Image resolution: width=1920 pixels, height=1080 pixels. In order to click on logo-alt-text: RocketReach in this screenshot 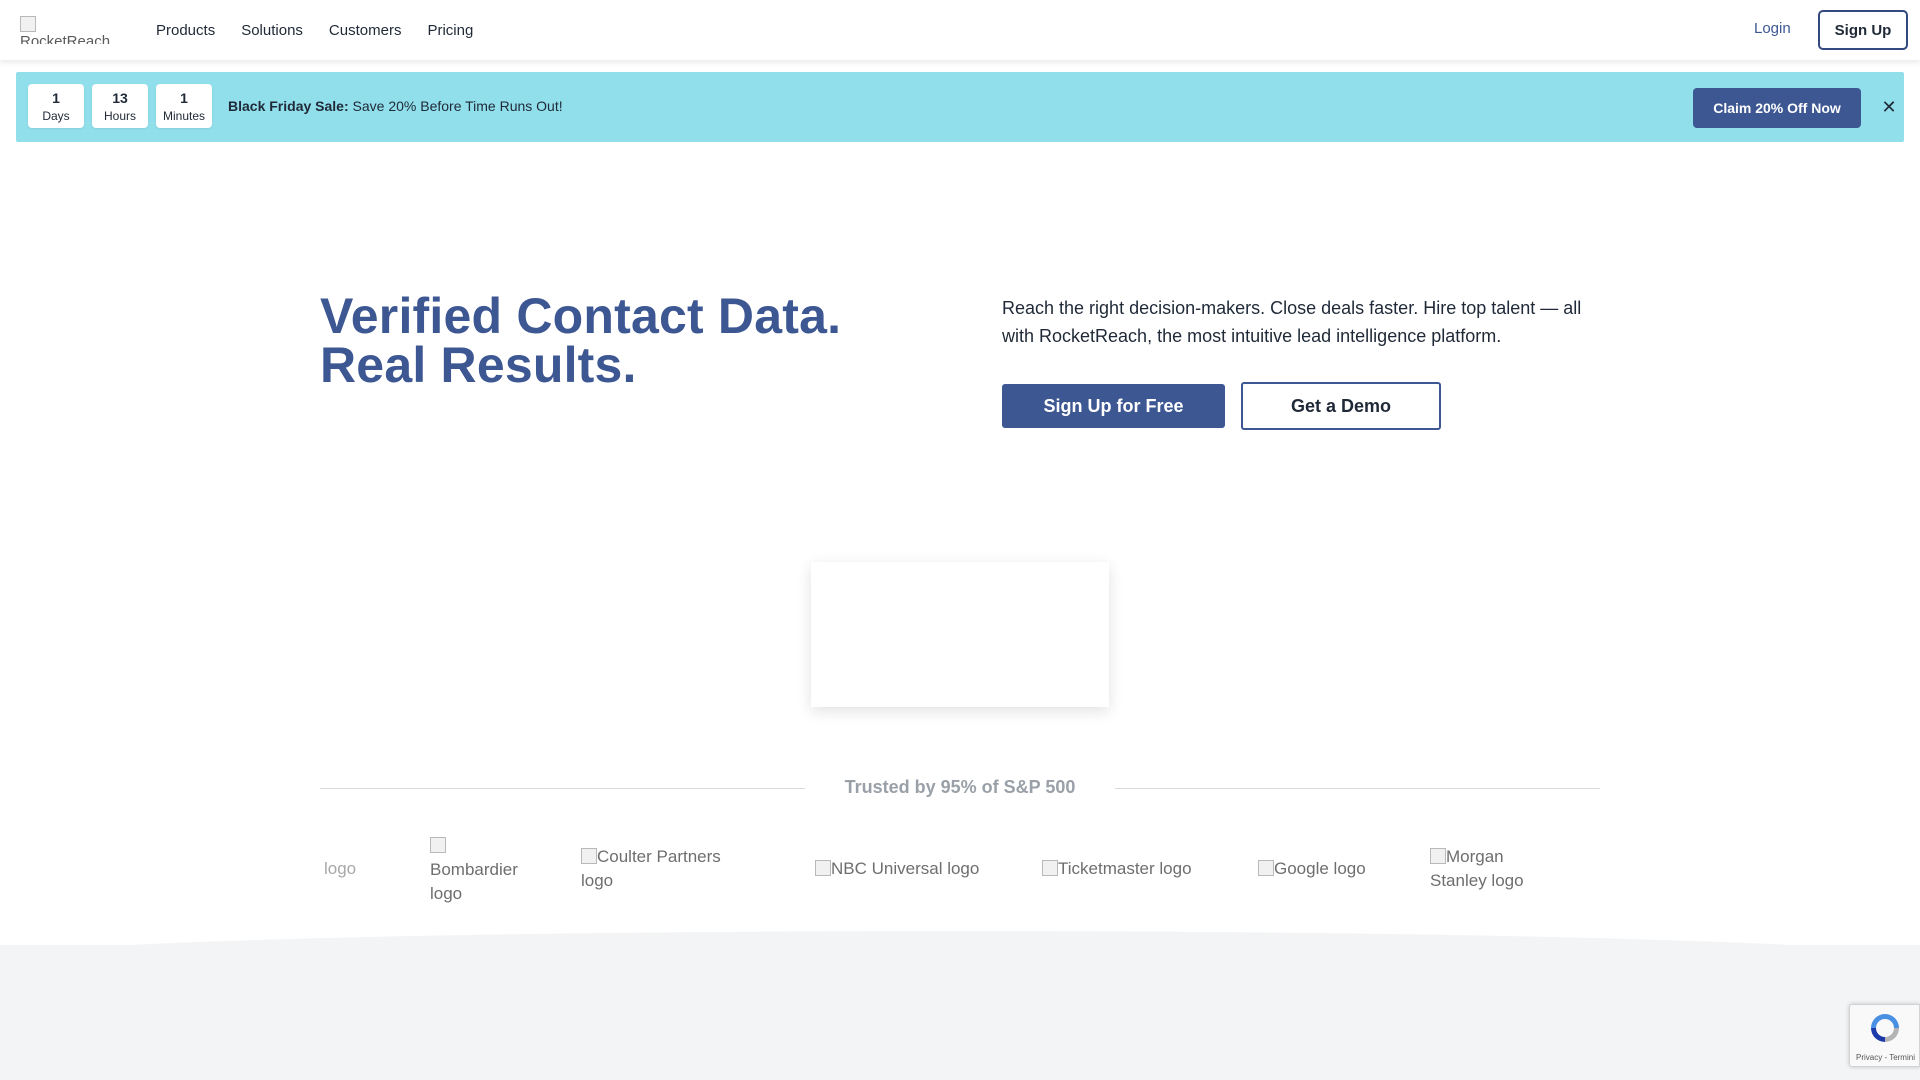, I will do `click(65, 38)`.